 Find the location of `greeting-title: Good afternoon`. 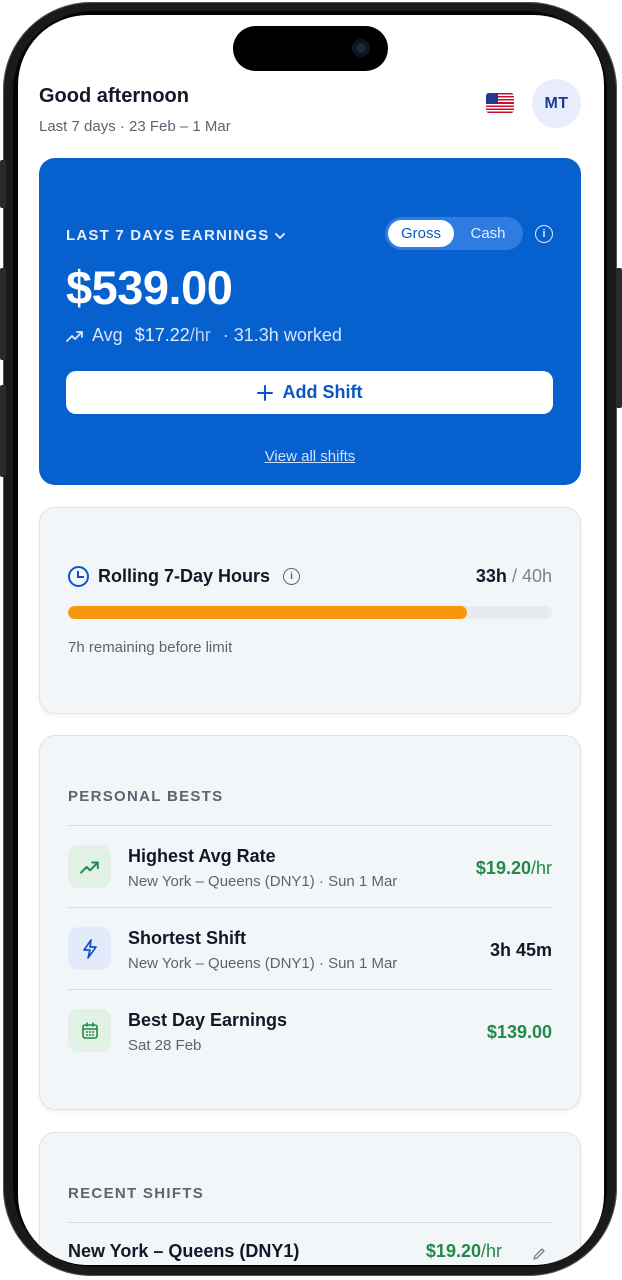

greeting-title: Good afternoon is located at coordinates (114, 96).